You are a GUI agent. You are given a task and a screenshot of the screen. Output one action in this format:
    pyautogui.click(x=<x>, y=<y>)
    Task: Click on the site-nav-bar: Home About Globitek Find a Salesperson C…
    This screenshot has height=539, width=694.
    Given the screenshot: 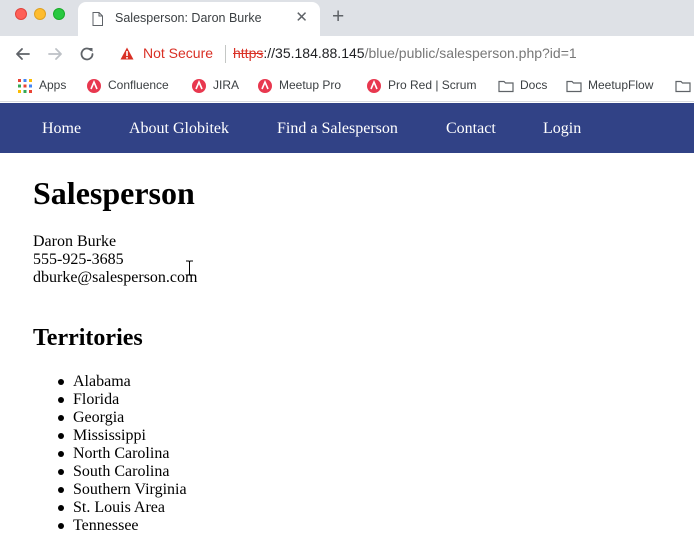 What is the action you would take?
    pyautogui.click(x=347, y=128)
    